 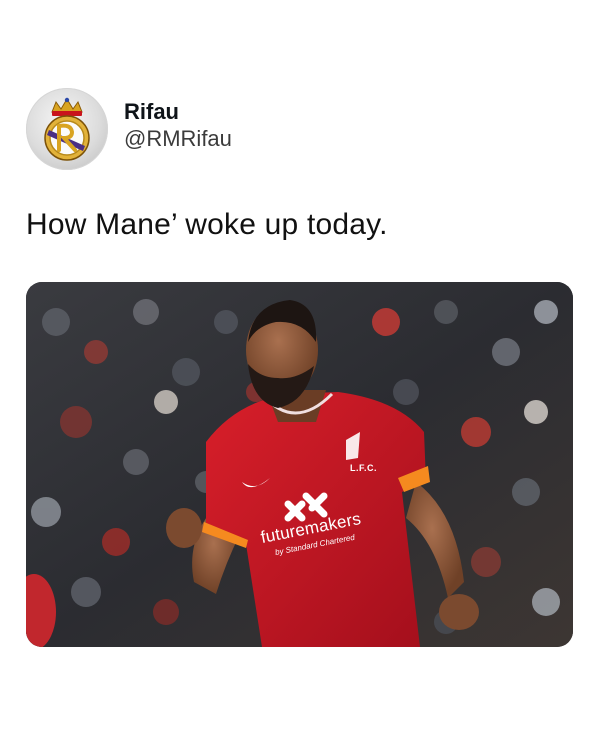 I want to click on tweet-header: Rifau @RMRifau, so click(x=129, y=129).